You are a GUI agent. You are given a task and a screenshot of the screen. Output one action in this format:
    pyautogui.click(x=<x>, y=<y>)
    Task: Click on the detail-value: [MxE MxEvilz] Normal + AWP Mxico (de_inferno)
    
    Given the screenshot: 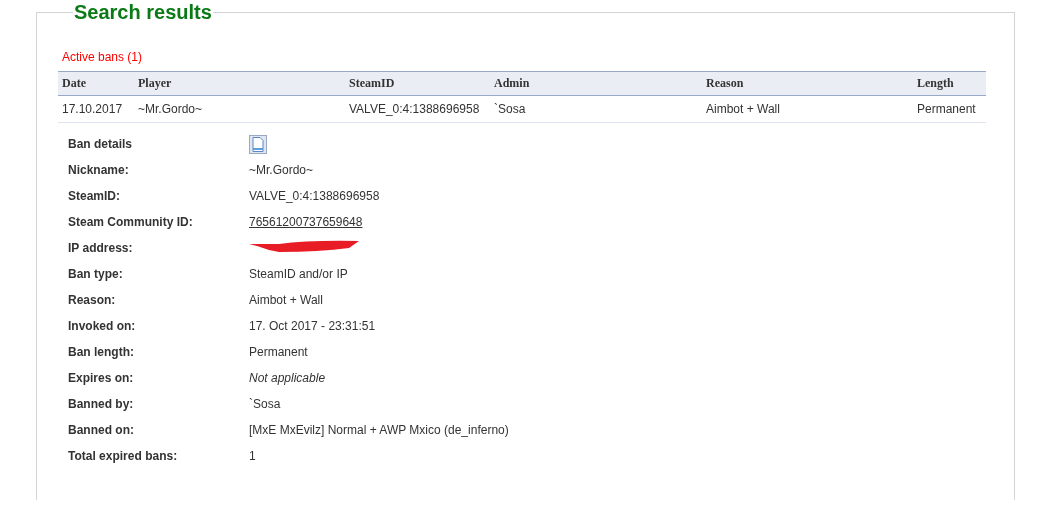 What is the action you would take?
    pyautogui.click(x=379, y=430)
    